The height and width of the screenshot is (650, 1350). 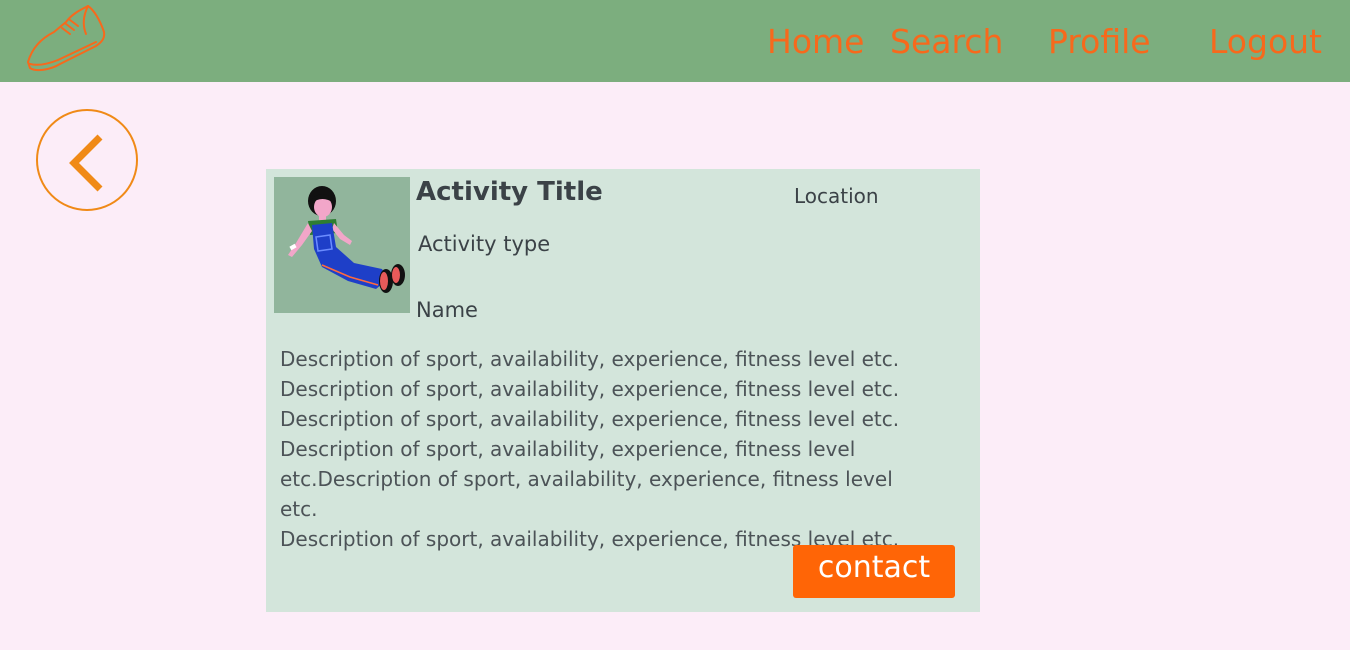 I want to click on activity-type-label: Activity type, so click(x=484, y=244).